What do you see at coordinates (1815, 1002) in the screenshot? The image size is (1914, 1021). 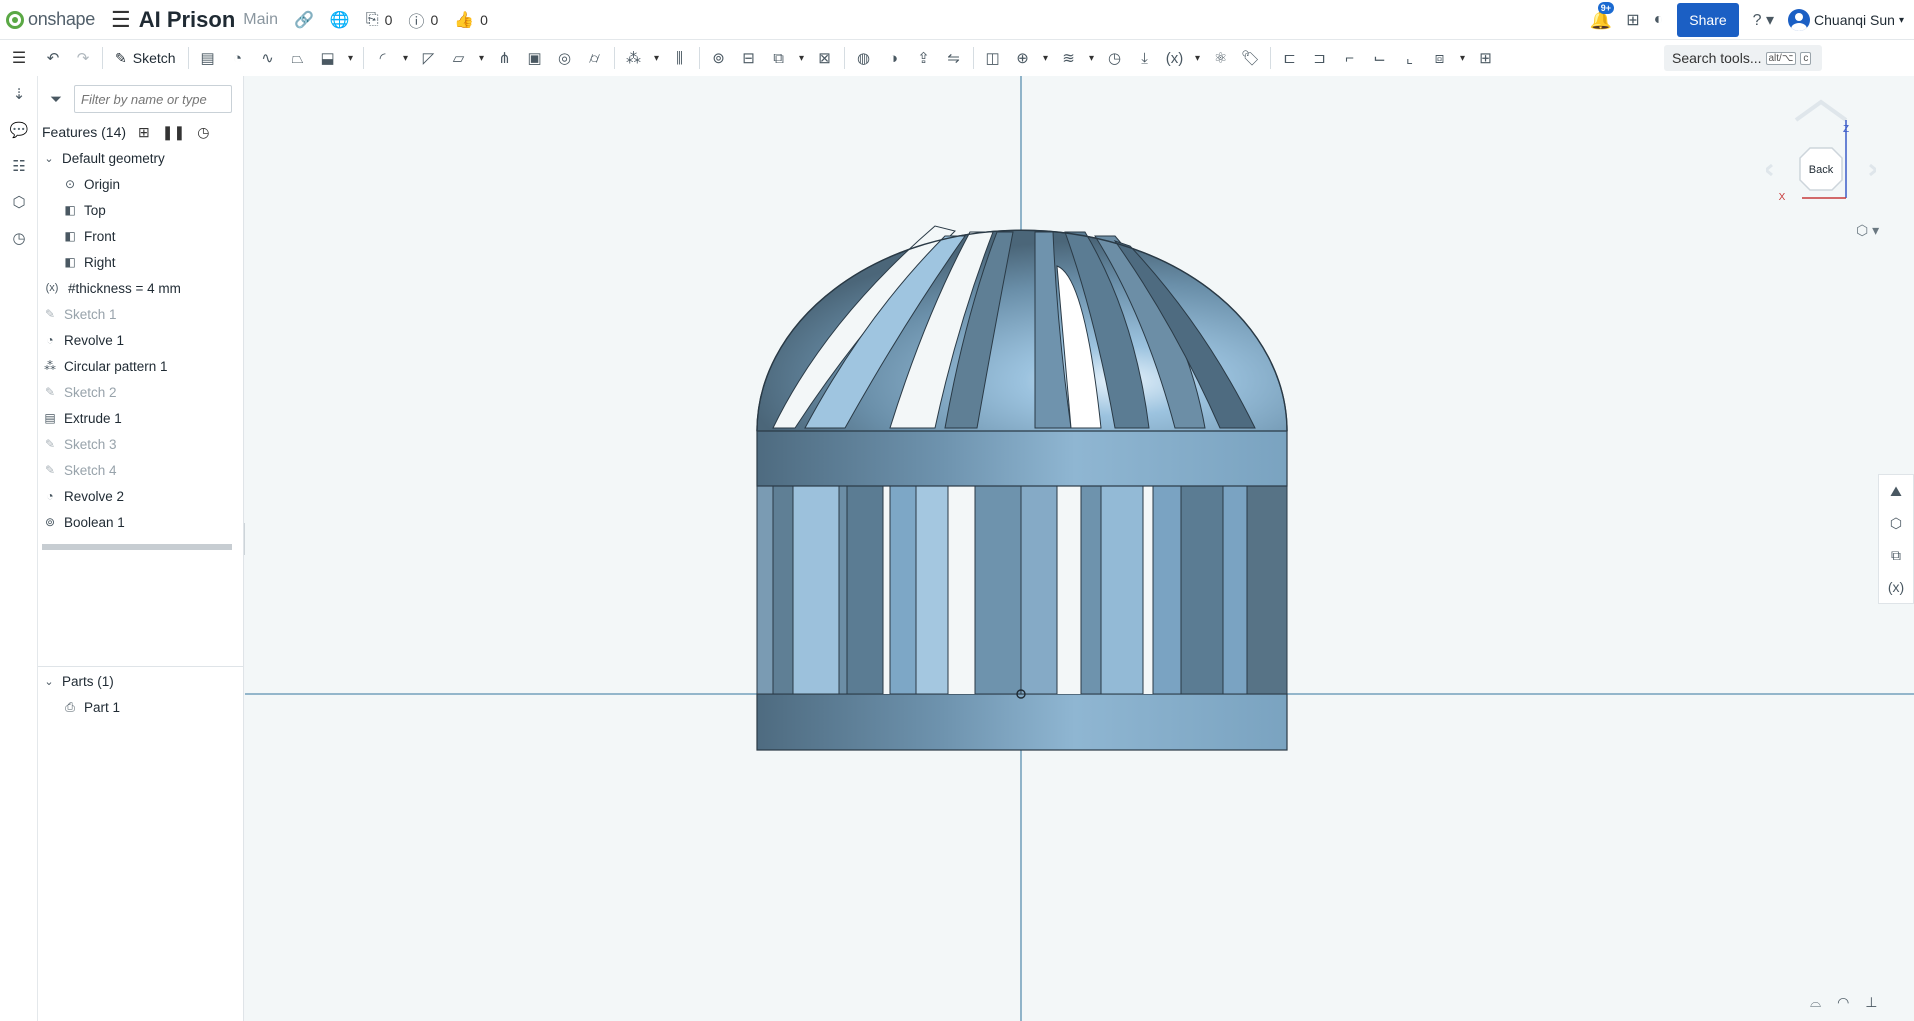 I see `section-view-icon: ⌓` at bounding box center [1815, 1002].